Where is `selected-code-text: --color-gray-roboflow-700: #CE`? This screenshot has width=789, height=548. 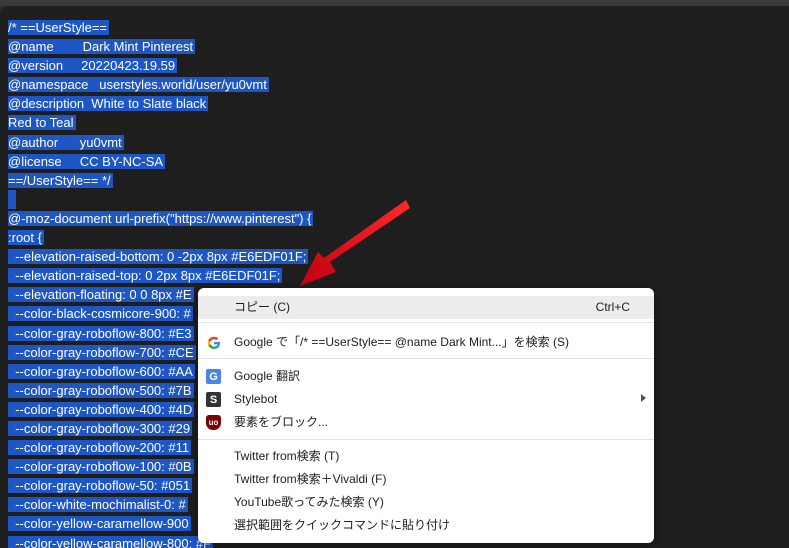 selected-code-text: --color-gray-roboflow-700: #CE is located at coordinates (102, 352).